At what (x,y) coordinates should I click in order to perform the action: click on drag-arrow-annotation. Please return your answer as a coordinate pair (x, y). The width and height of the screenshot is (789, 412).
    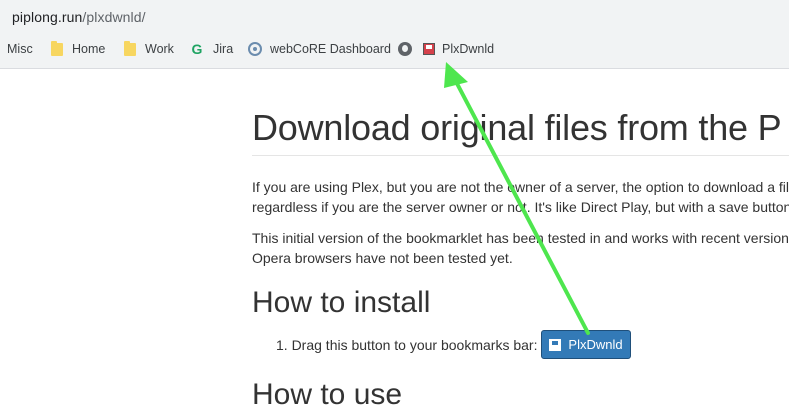
    Looking at the image, I should click on (517, 198).